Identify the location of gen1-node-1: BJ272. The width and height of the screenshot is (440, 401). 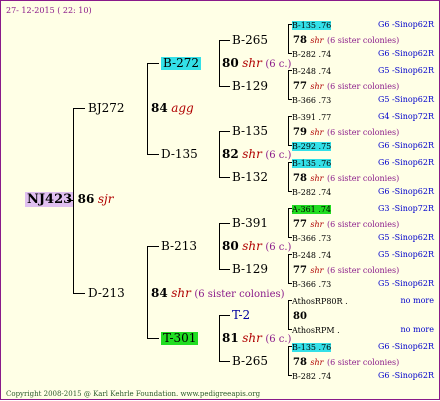
(106, 108).